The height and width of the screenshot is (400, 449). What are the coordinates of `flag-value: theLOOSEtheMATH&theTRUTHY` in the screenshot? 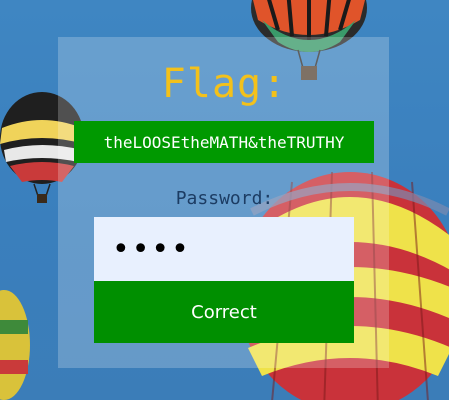 It's located at (224, 142).